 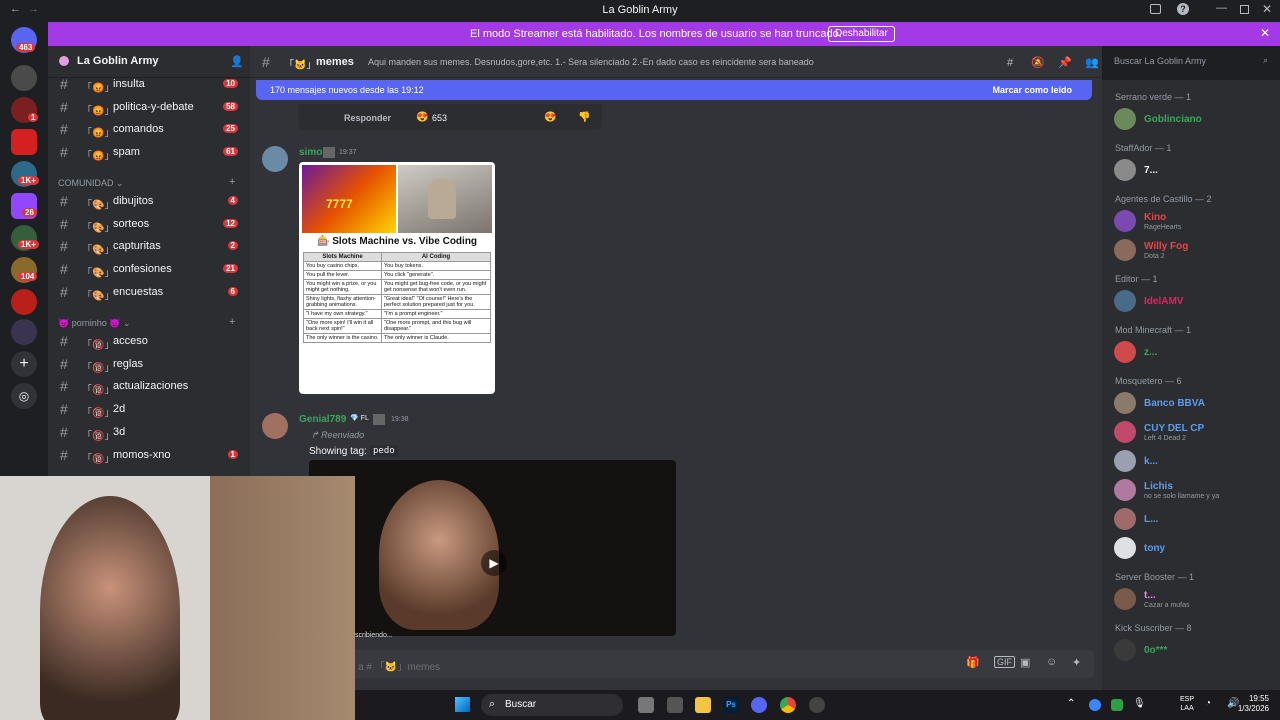 I want to click on clock-date: 1/3/2026, so click(x=1253, y=708).